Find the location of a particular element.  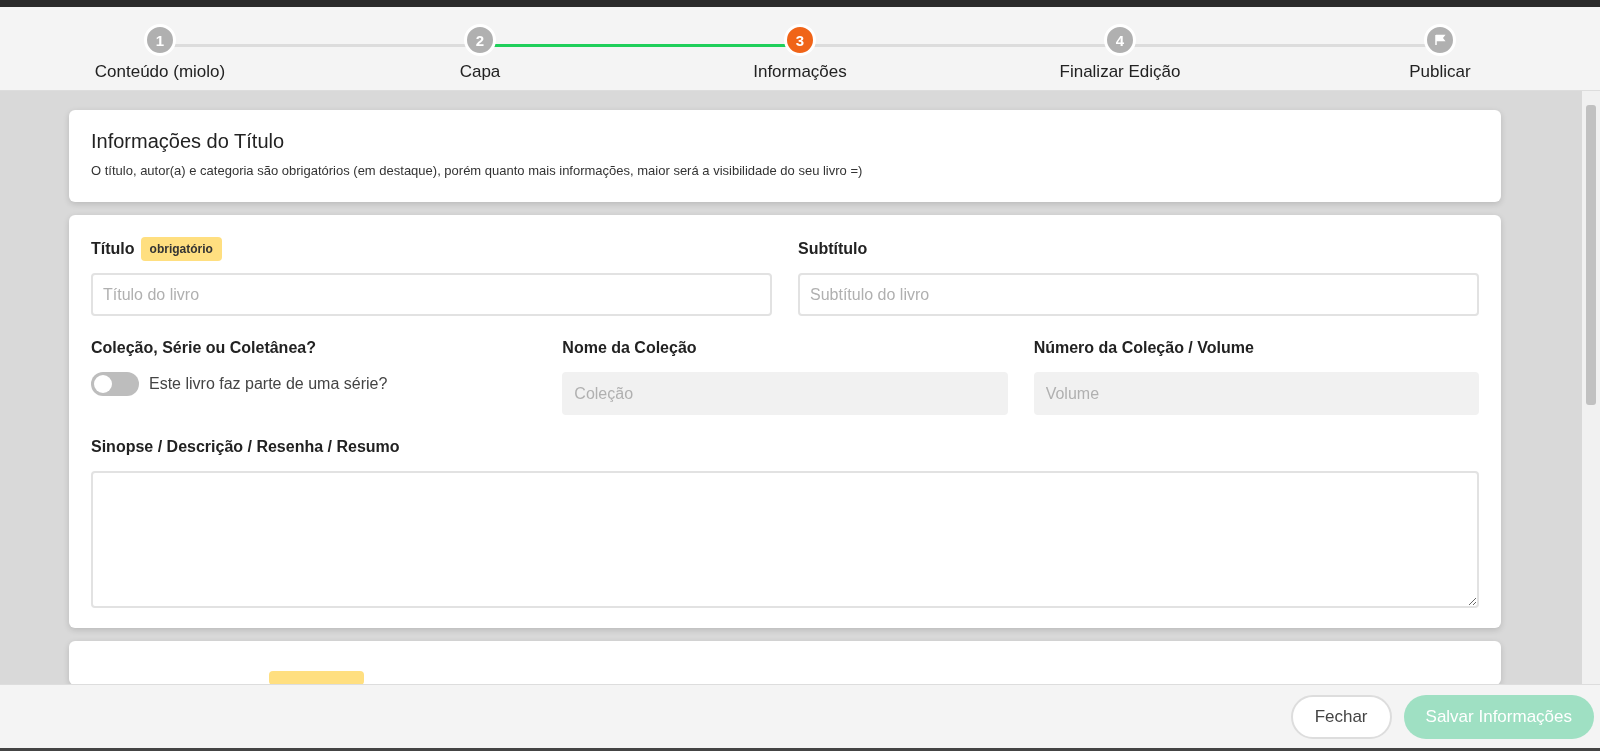

field-label: Número da Coleção / Volume is located at coordinates (1143, 348).